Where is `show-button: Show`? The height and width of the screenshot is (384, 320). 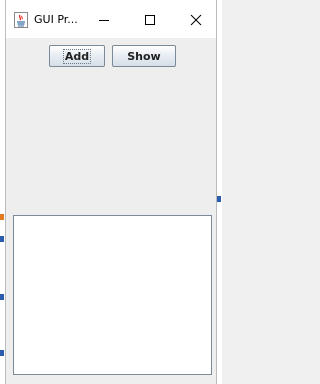
show-button: Show is located at coordinates (144, 56).